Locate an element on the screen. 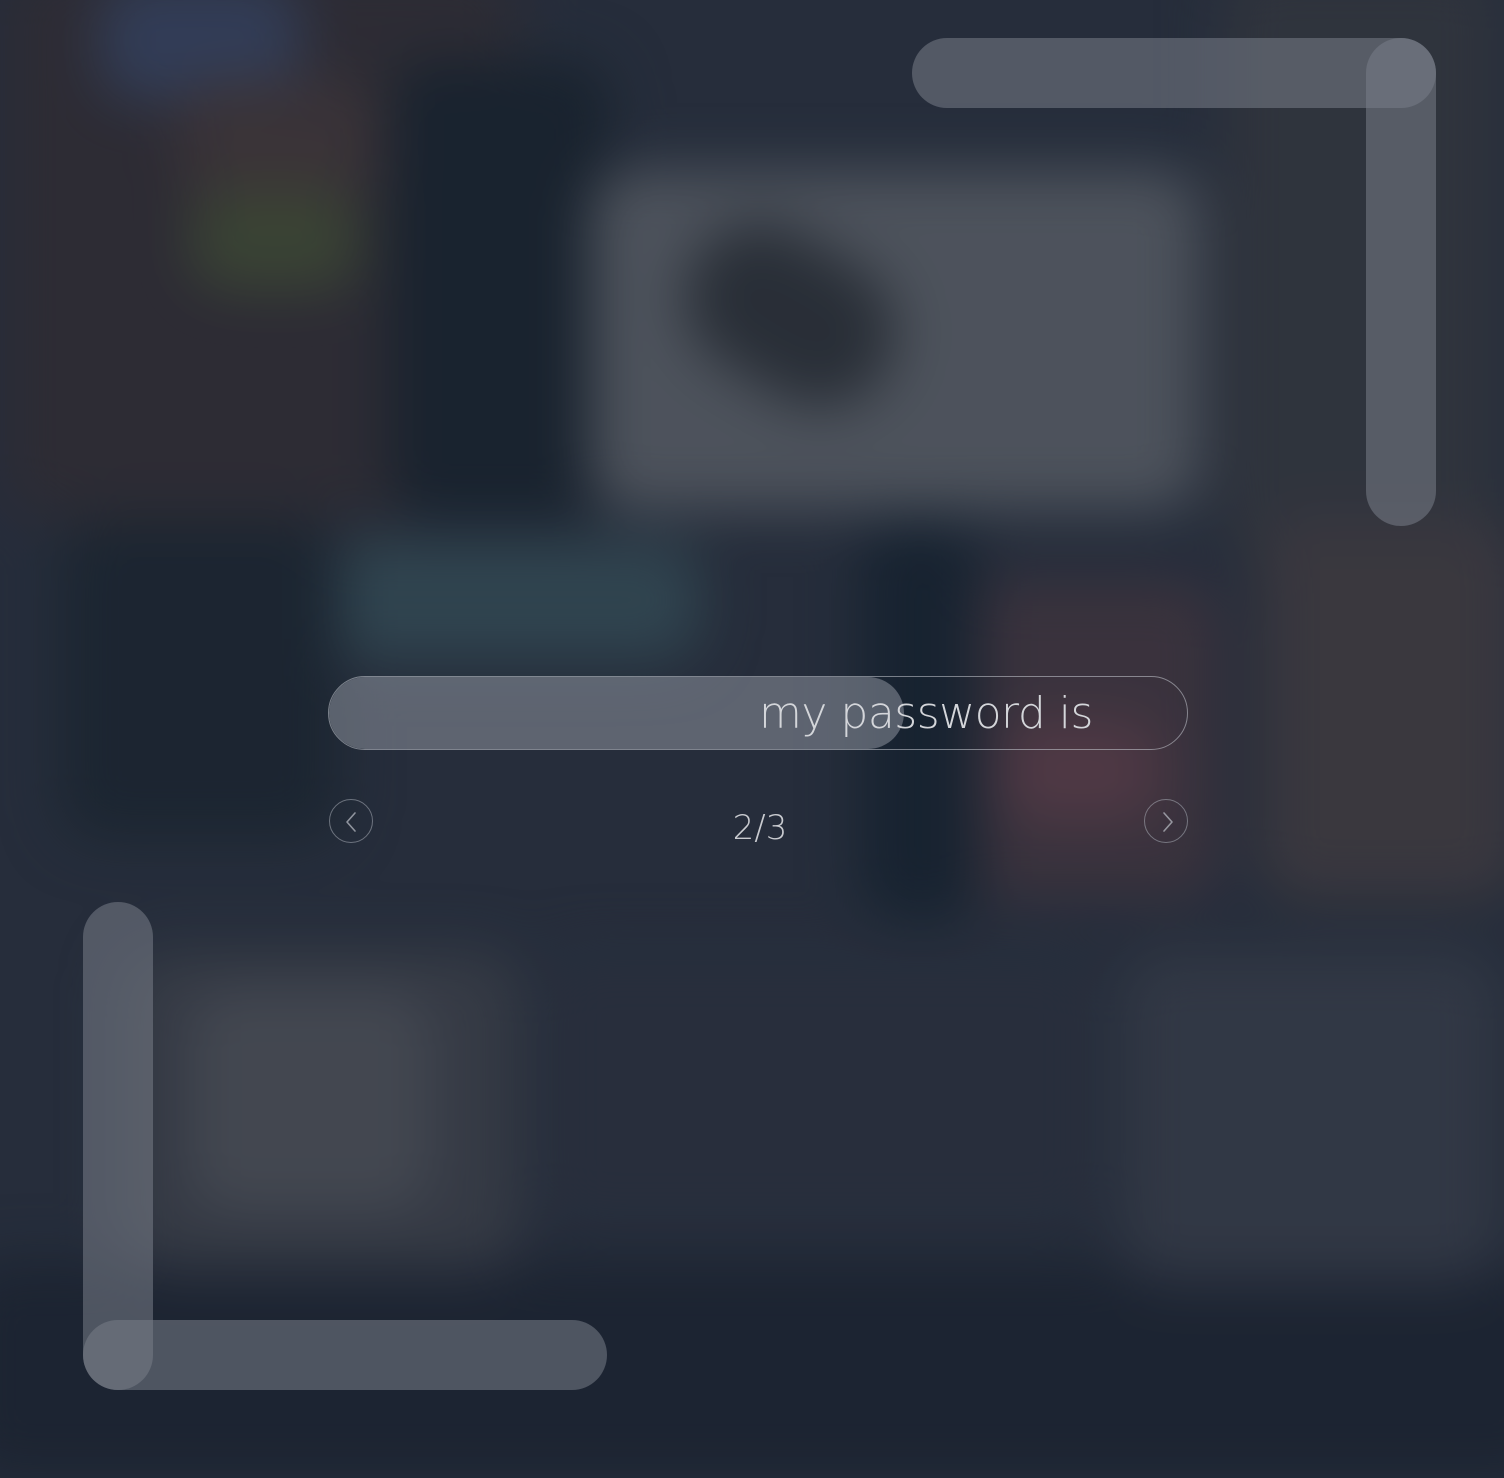 The width and height of the screenshot is (1504, 1478). password-prompt-field: my password is is located at coordinates (758, 713).